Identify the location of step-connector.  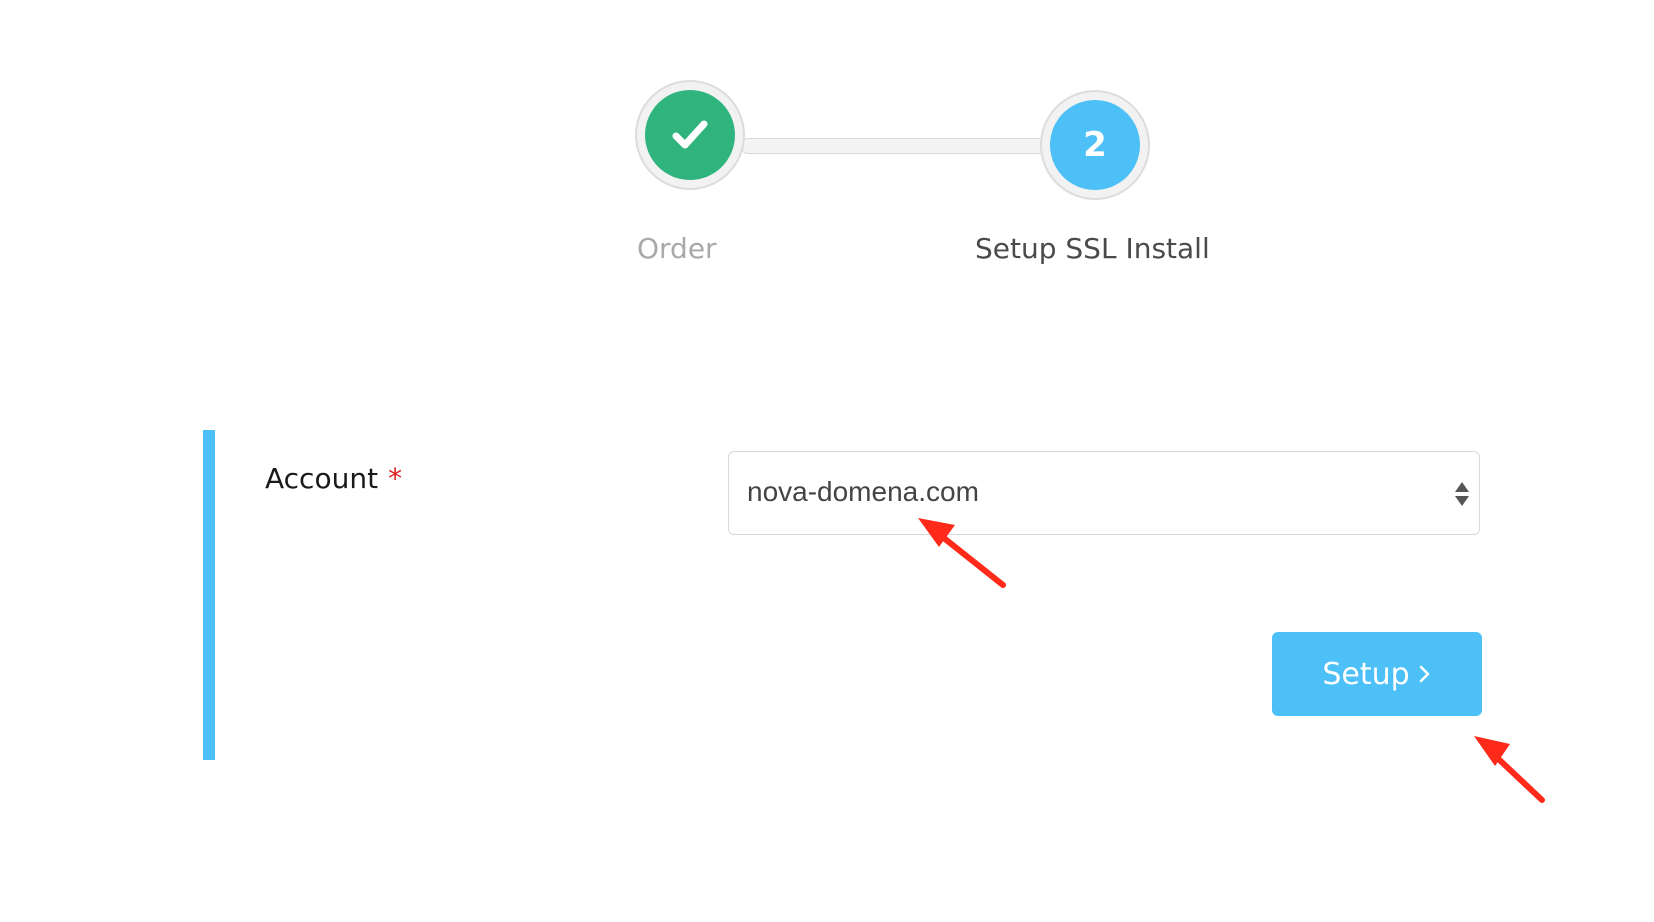
(893, 146).